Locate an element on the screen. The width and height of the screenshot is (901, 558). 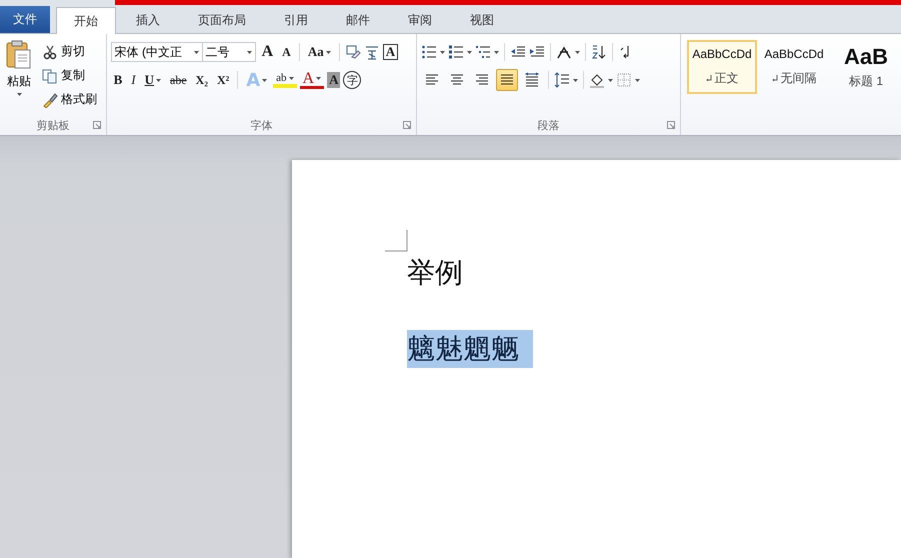
character-shading-button: A is located at coordinates (333, 80).